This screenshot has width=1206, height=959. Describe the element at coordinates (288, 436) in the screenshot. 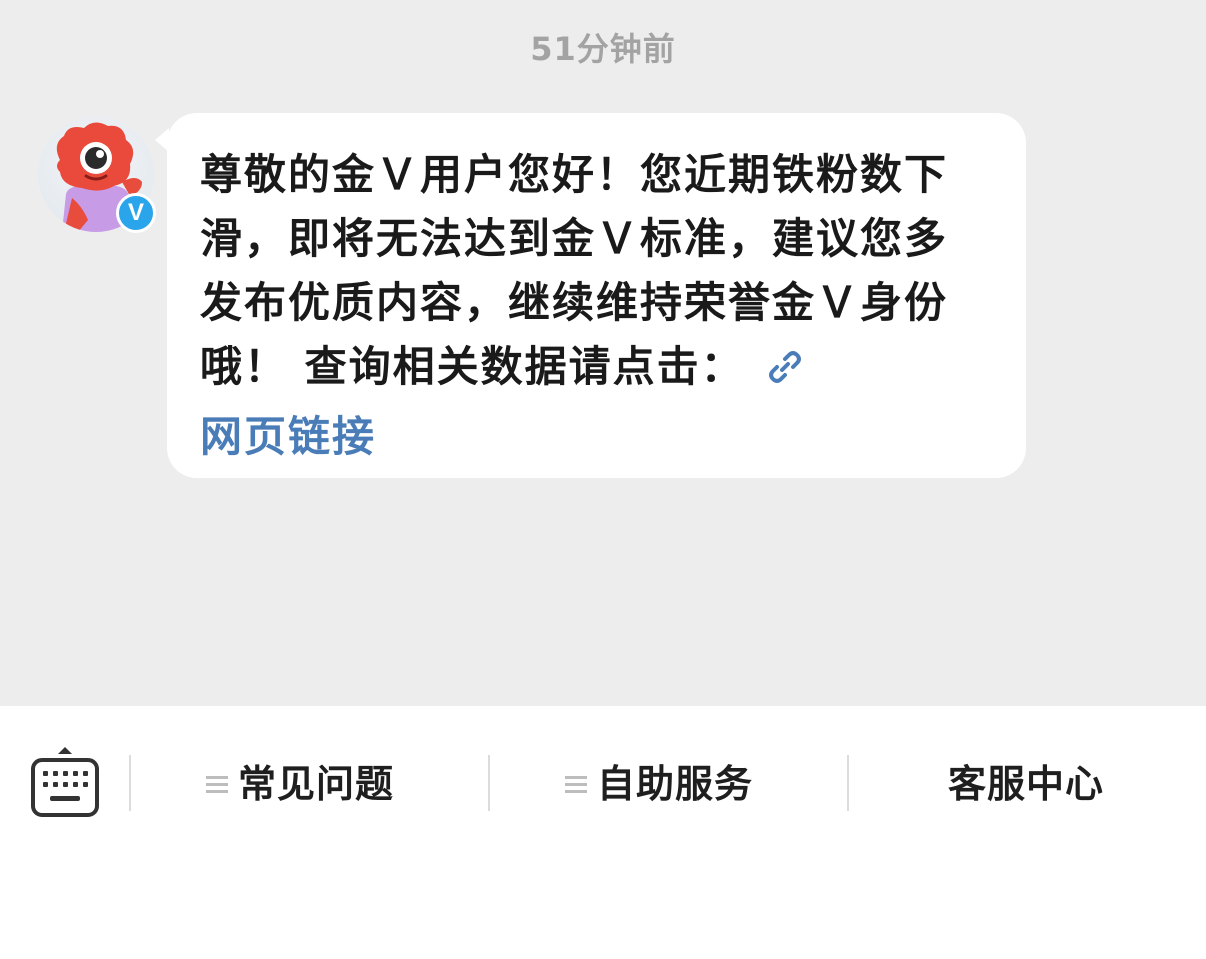

I see `web-link: 网页链接` at that location.